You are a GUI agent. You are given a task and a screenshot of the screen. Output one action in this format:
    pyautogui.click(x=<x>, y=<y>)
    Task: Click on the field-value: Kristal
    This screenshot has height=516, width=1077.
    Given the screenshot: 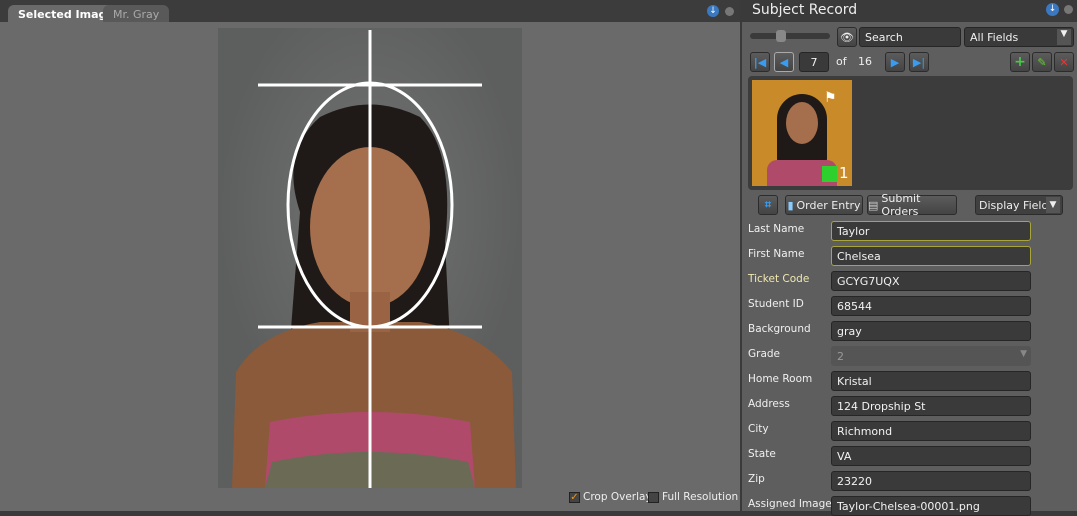 What is the action you would take?
    pyautogui.click(x=854, y=381)
    